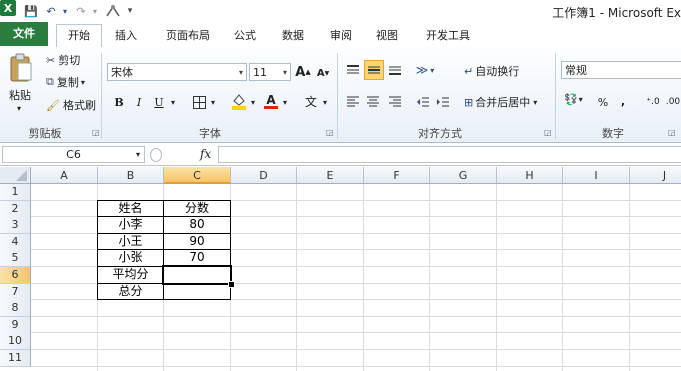  Describe the element at coordinates (130, 291) in the screenshot. I see `table-cell: 总分` at that location.